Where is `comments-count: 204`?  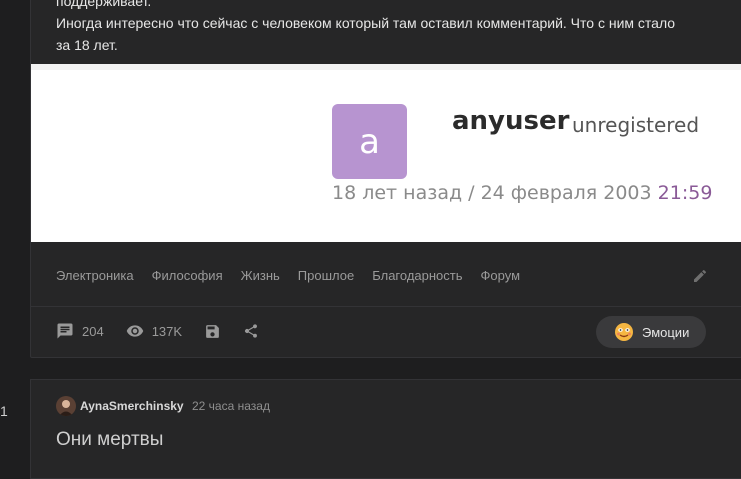
comments-count: 204 is located at coordinates (93, 331).